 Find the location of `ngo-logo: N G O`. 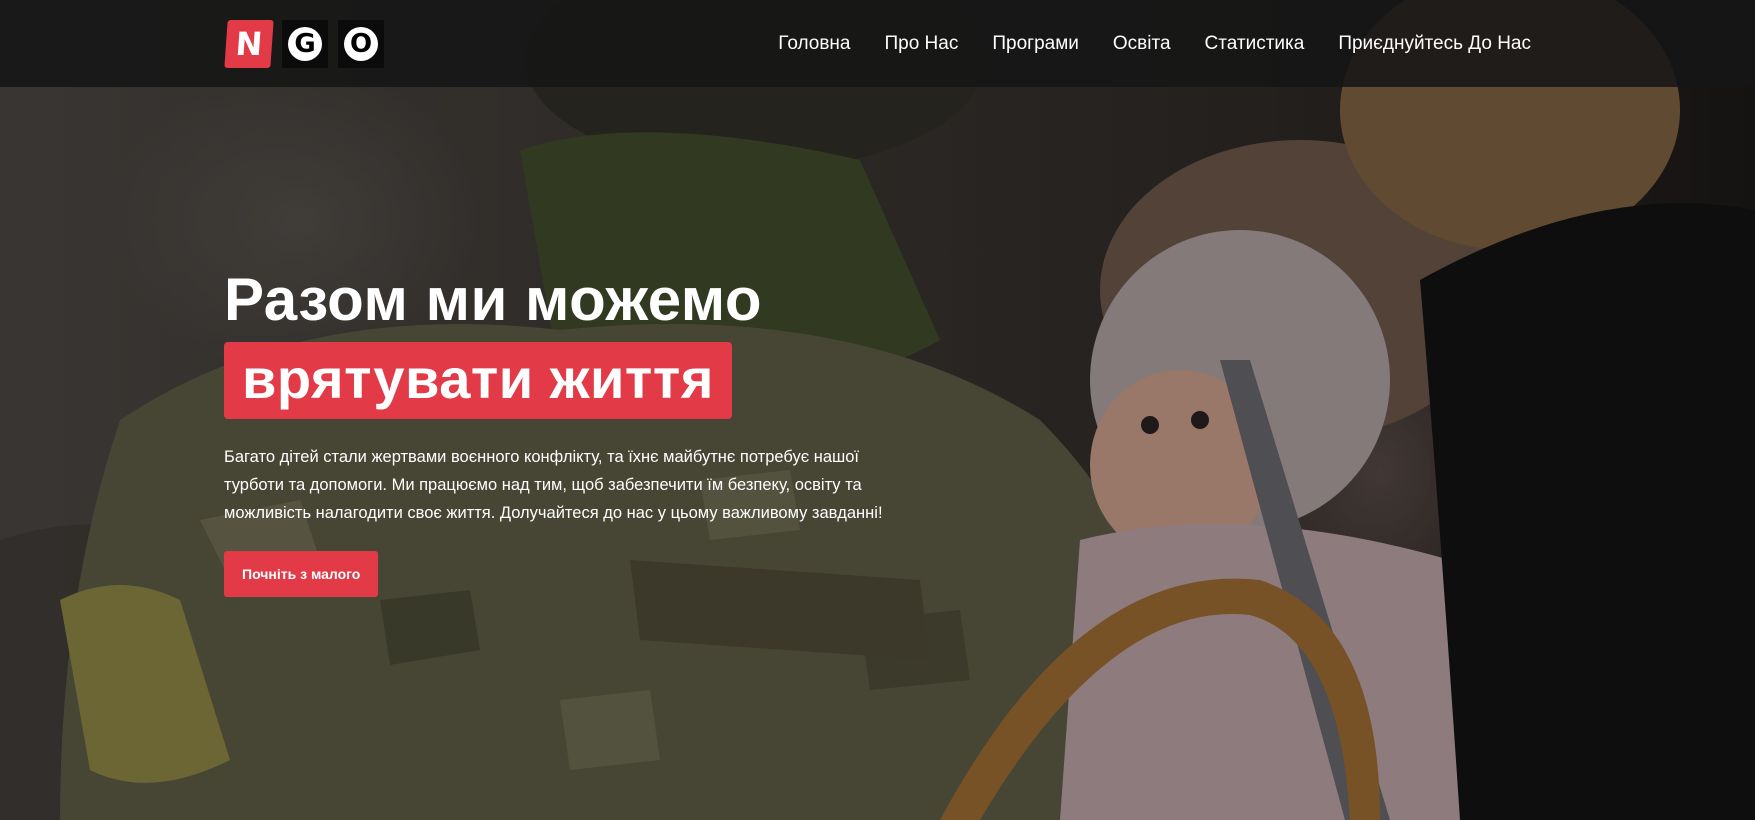

ngo-logo: N G O is located at coordinates (304, 44).